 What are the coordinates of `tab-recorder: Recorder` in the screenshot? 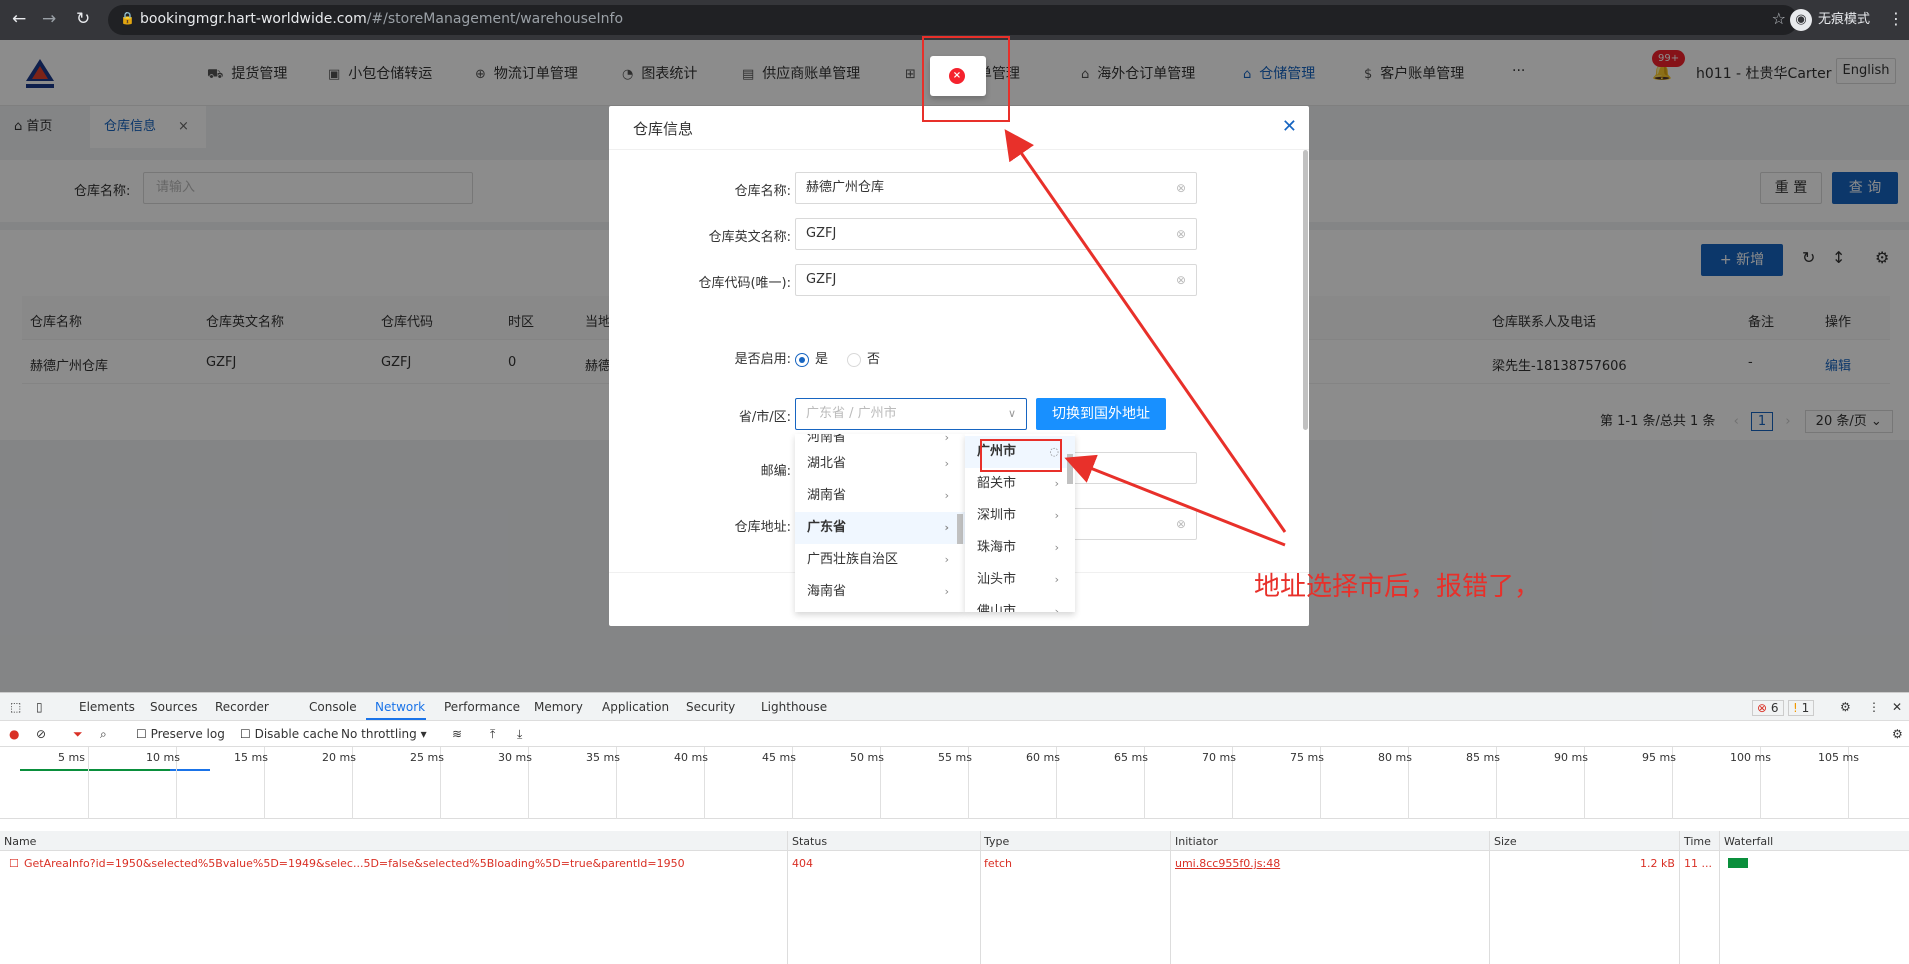 It's located at (242, 707).